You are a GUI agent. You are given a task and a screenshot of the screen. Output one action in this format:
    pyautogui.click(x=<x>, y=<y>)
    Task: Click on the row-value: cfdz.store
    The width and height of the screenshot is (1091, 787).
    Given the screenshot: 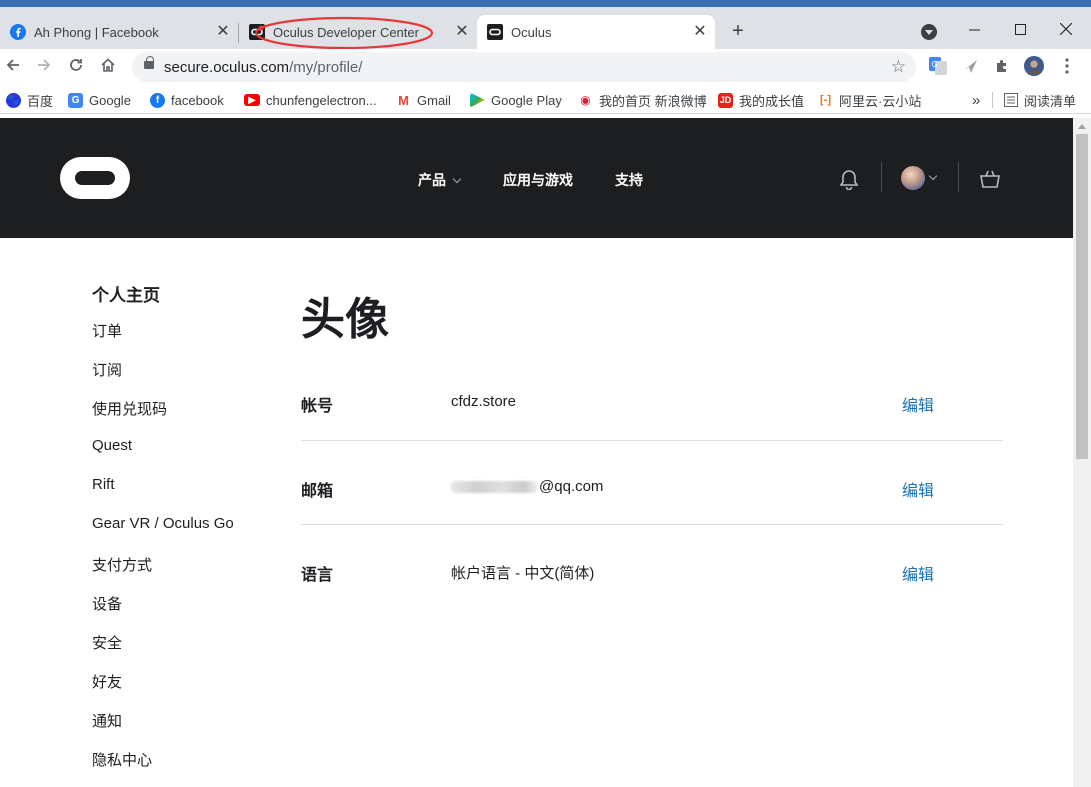 What is the action you would take?
    pyautogui.click(x=484, y=401)
    